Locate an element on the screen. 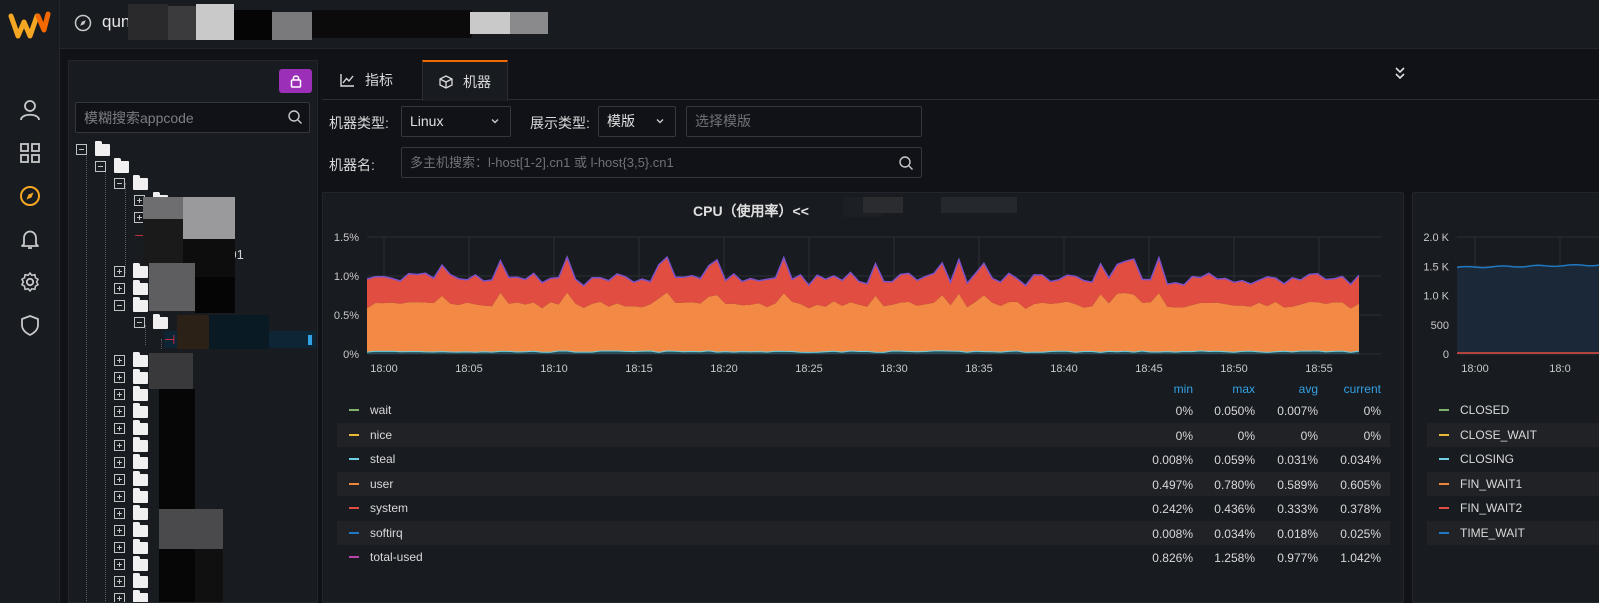 The width and height of the screenshot is (1599, 603). tcp-chart: 0 500 1.0 K 1.5 K 2.0 K 18:00 18:0 is located at coordinates (1506, 305).